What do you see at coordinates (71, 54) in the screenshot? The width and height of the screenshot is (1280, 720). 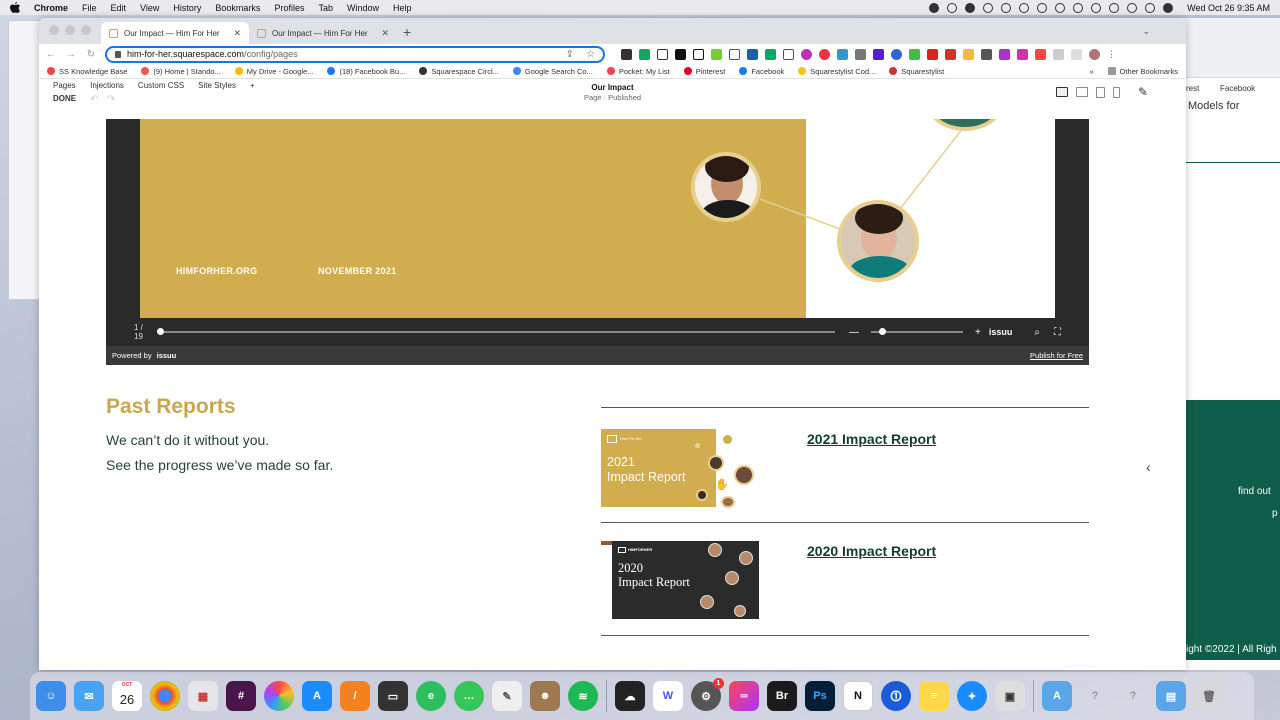 I see `forward-button: →` at bounding box center [71, 54].